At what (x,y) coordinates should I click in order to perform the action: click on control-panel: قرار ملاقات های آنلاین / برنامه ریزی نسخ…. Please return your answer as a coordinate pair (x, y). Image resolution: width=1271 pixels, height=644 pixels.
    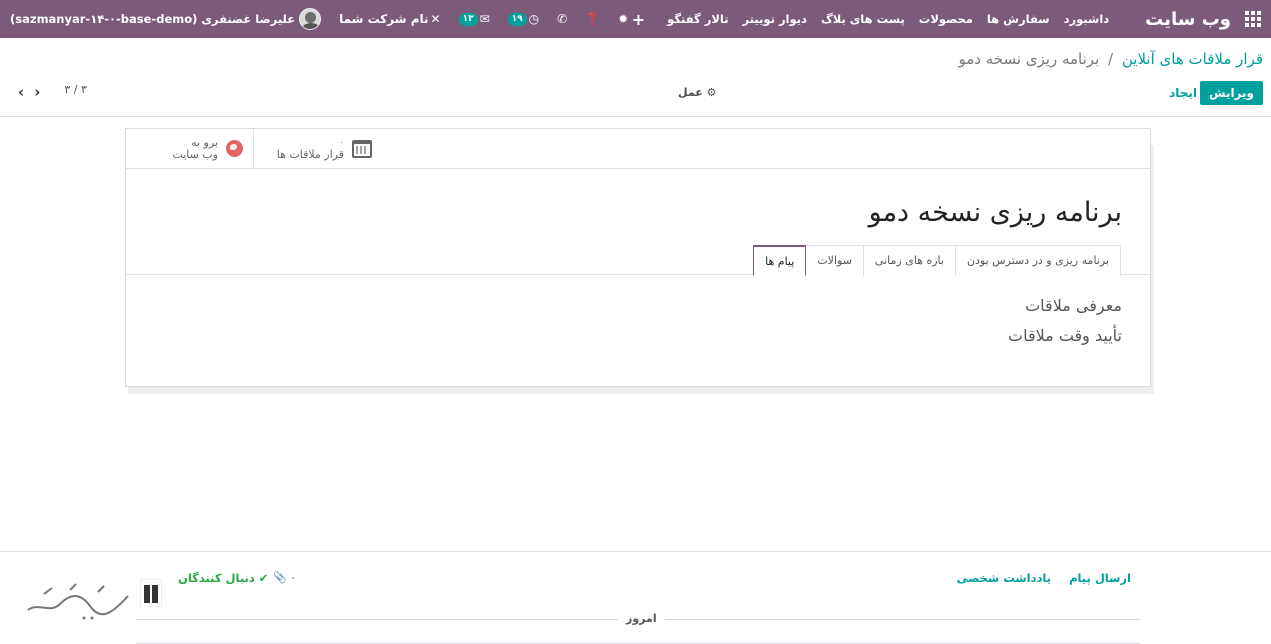
    Looking at the image, I should click on (635, 77).